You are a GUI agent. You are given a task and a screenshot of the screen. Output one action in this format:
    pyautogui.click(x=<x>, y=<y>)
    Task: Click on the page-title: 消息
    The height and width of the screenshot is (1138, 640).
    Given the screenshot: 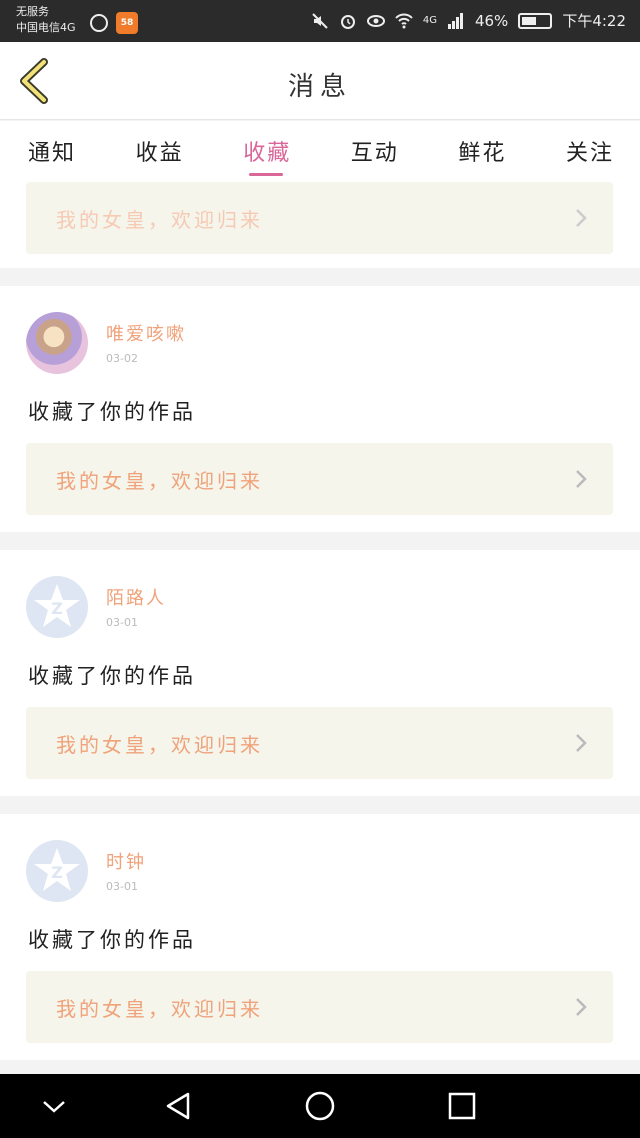 What is the action you would take?
    pyautogui.click(x=319, y=87)
    